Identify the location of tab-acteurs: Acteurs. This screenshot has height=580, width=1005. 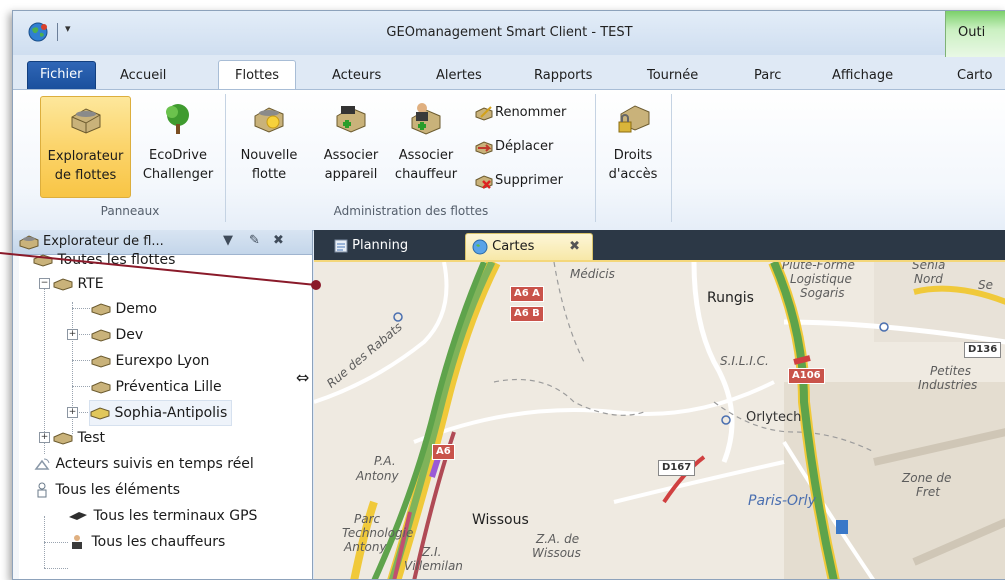
(356, 76).